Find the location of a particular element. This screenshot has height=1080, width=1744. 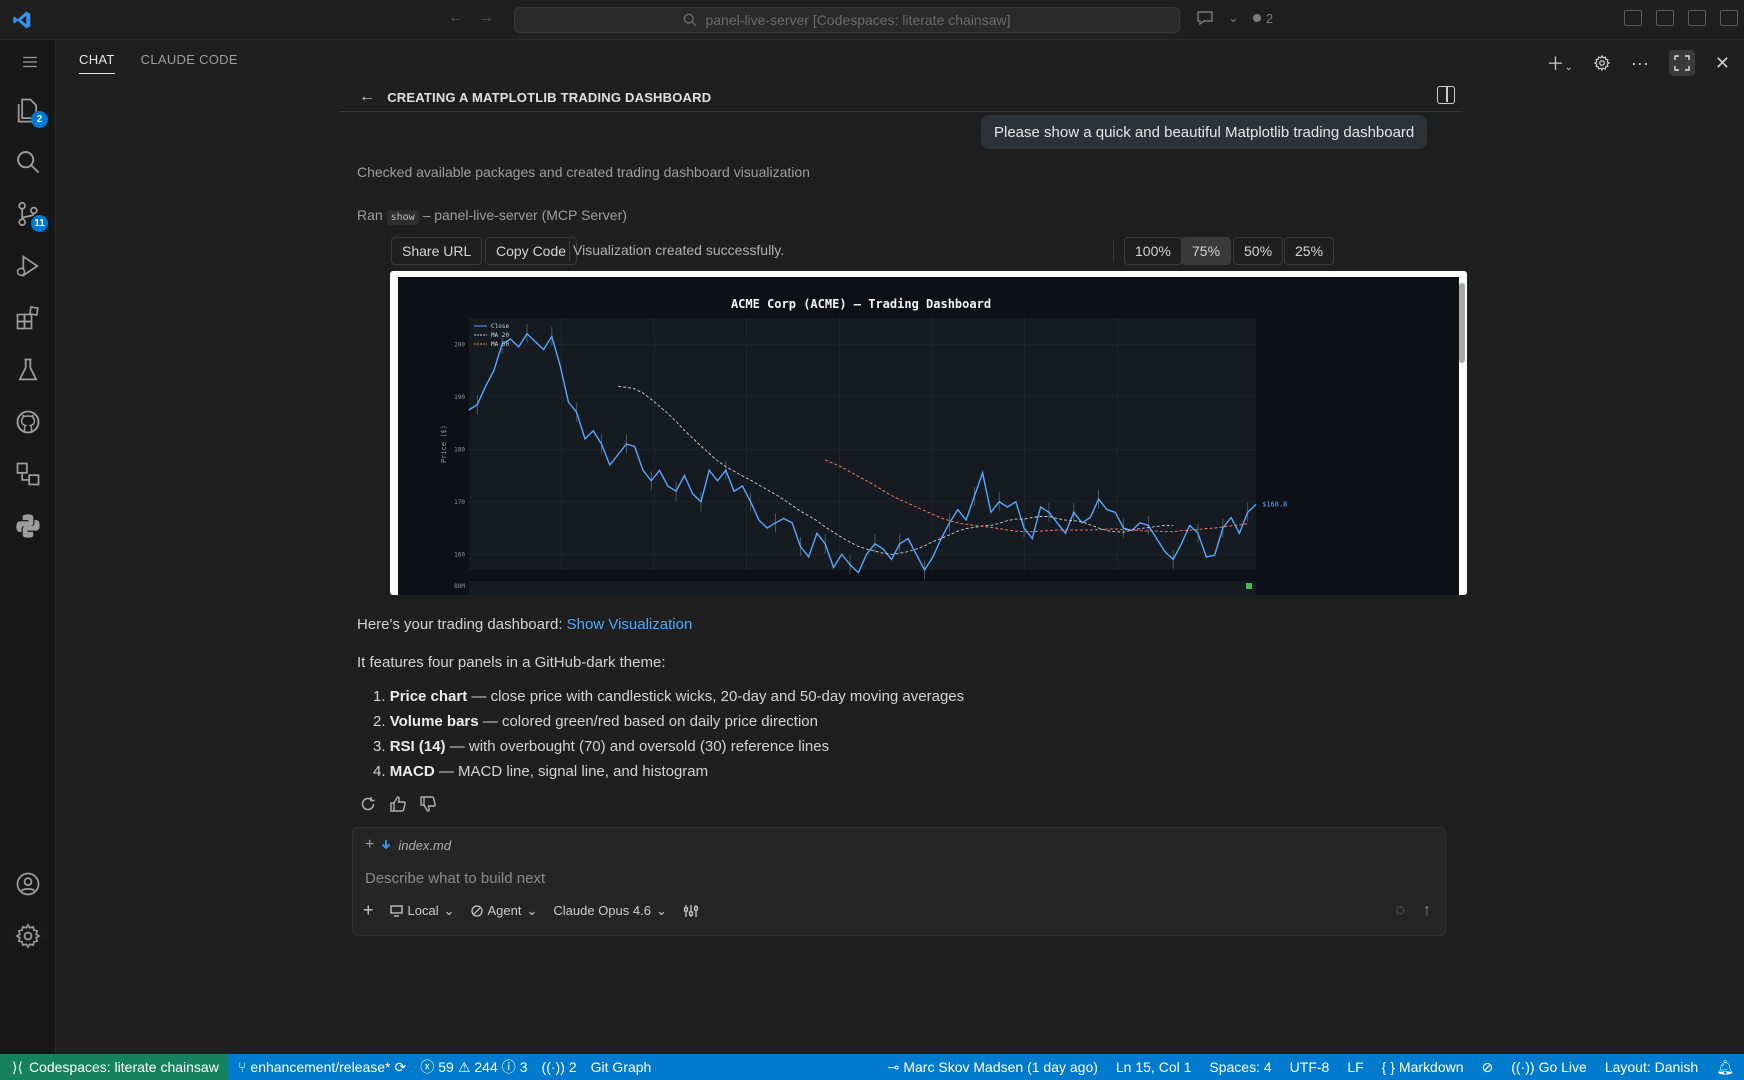

ports-item: ((·)) 2 is located at coordinates (559, 1067).